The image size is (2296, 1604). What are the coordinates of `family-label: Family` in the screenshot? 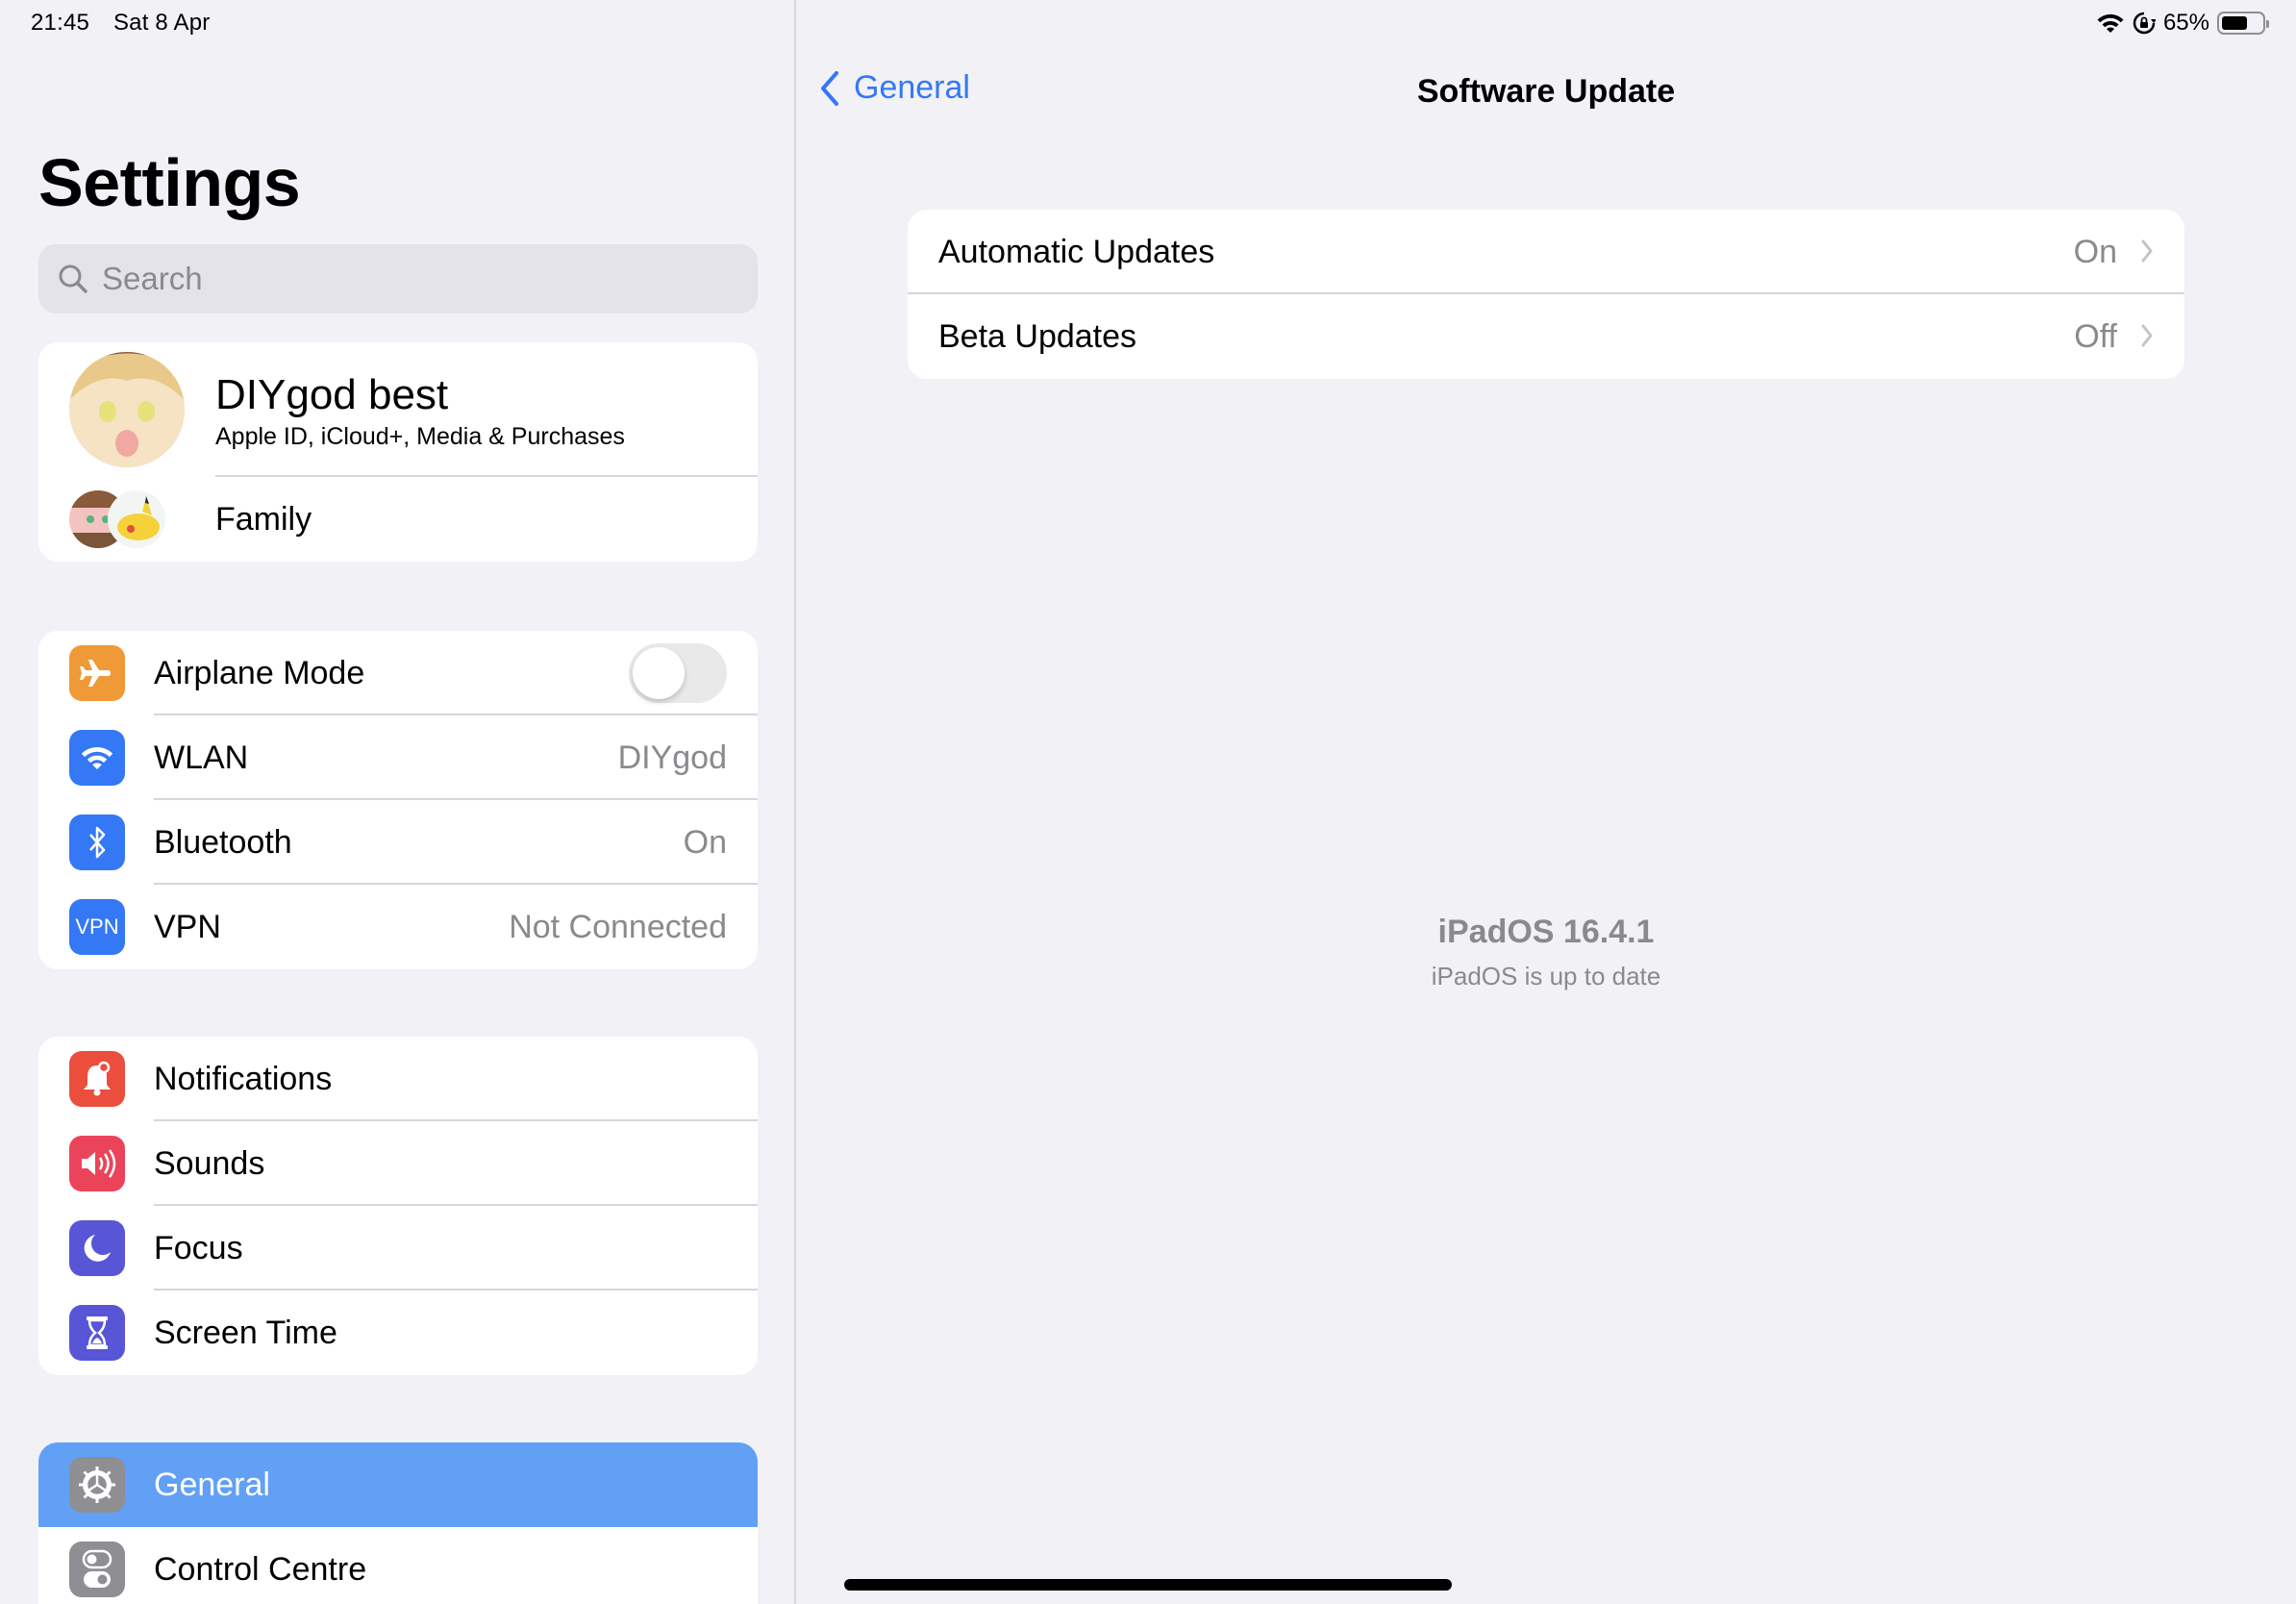 It's located at (263, 519).